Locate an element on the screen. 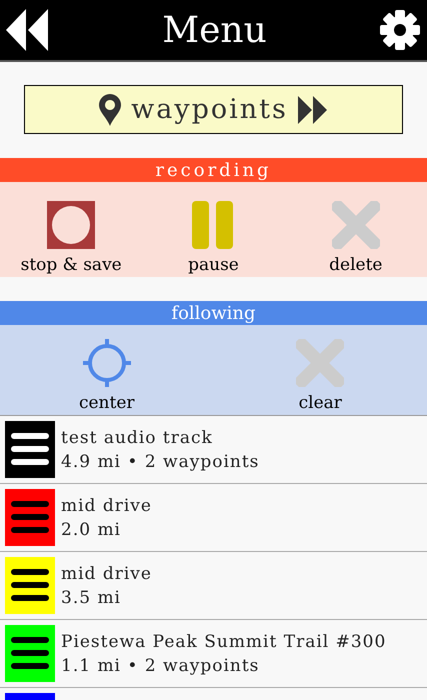 The width and height of the screenshot is (427, 700). crosshair-icon is located at coordinates (106, 363).